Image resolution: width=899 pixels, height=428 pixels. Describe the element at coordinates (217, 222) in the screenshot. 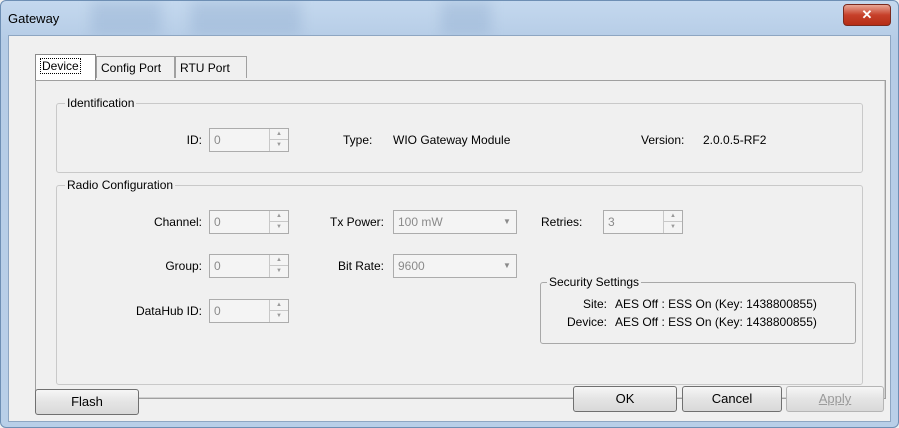

I see `channel-value: 0` at that location.